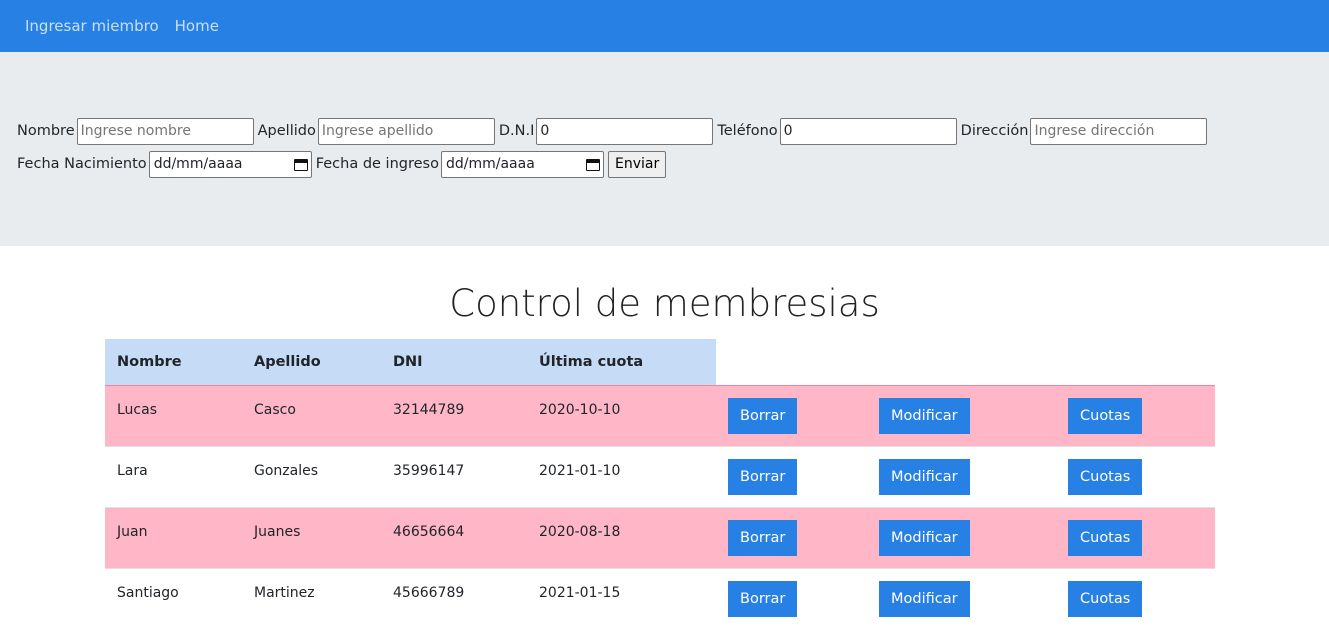  What do you see at coordinates (454, 415) in the screenshot?
I see `cell-dni: 32144789` at bounding box center [454, 415].